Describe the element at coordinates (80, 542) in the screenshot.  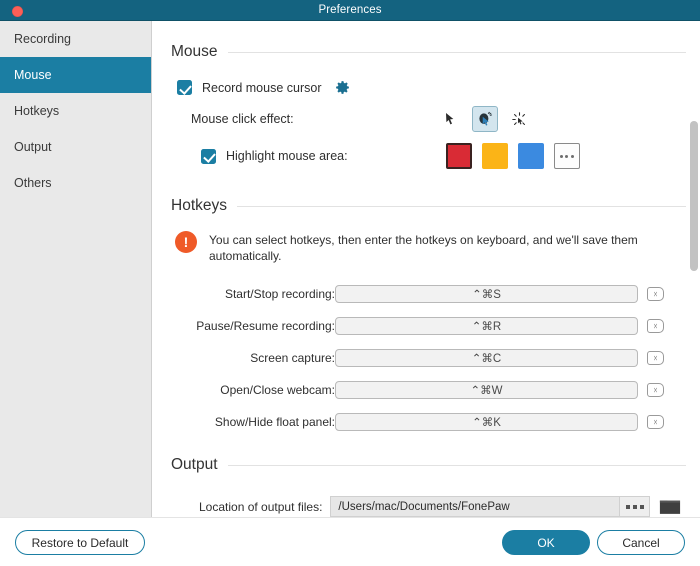
I see `restore-to-default-button: Restore to Default` at that location.